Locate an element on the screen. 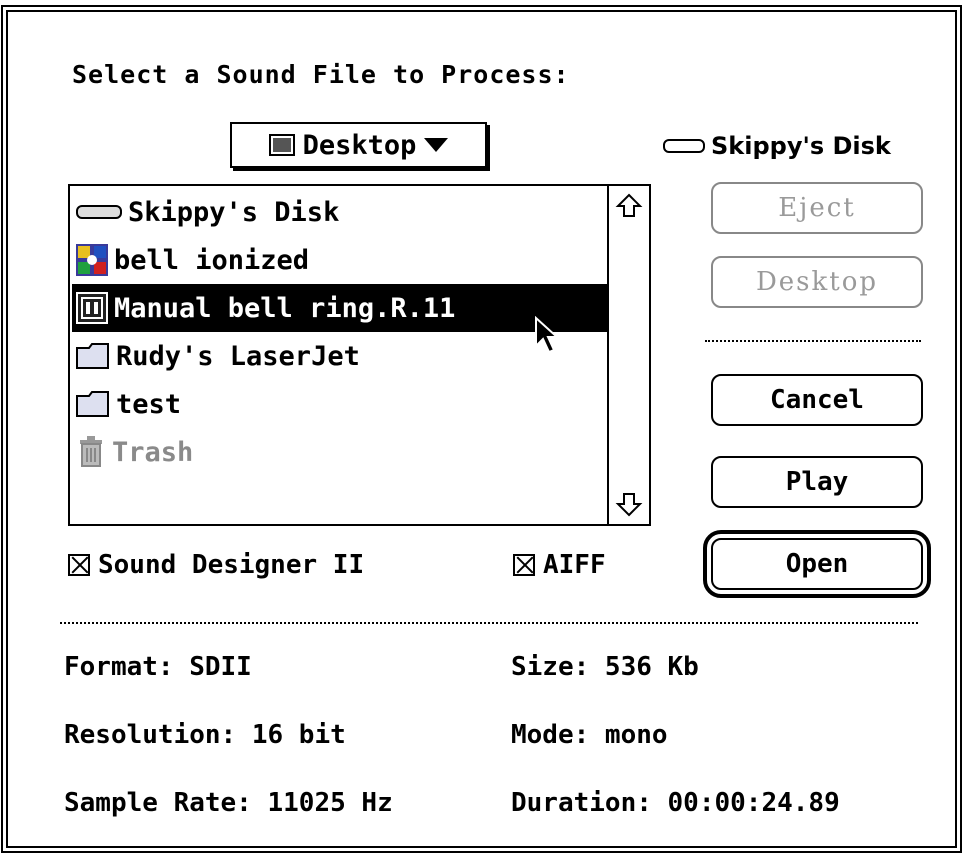 The height and width of the screenshot is (856, 963). checkbox-label: AIFF is located at coordinates (574, 565).